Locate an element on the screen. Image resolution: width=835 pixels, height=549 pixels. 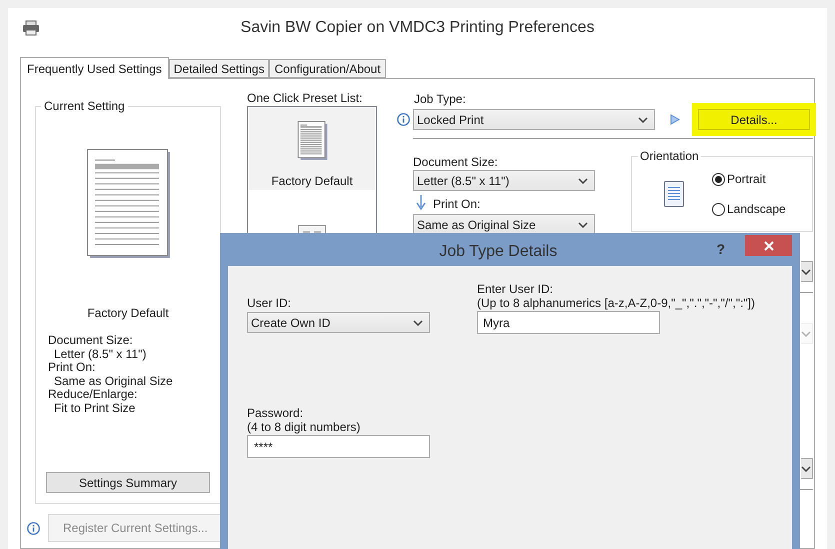
summary-value: Fit to Print Size is located at coordinates (94, 408).